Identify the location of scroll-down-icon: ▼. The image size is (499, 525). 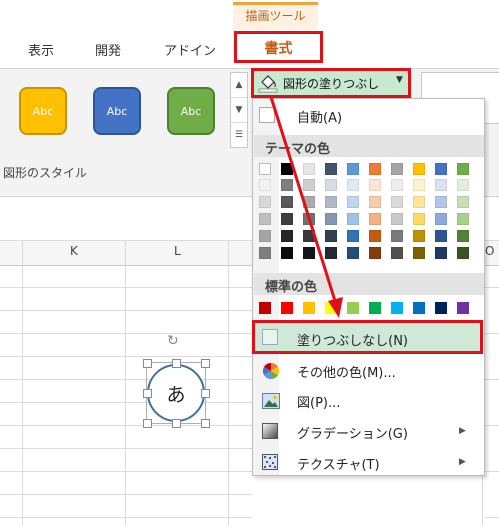
(239, 110).